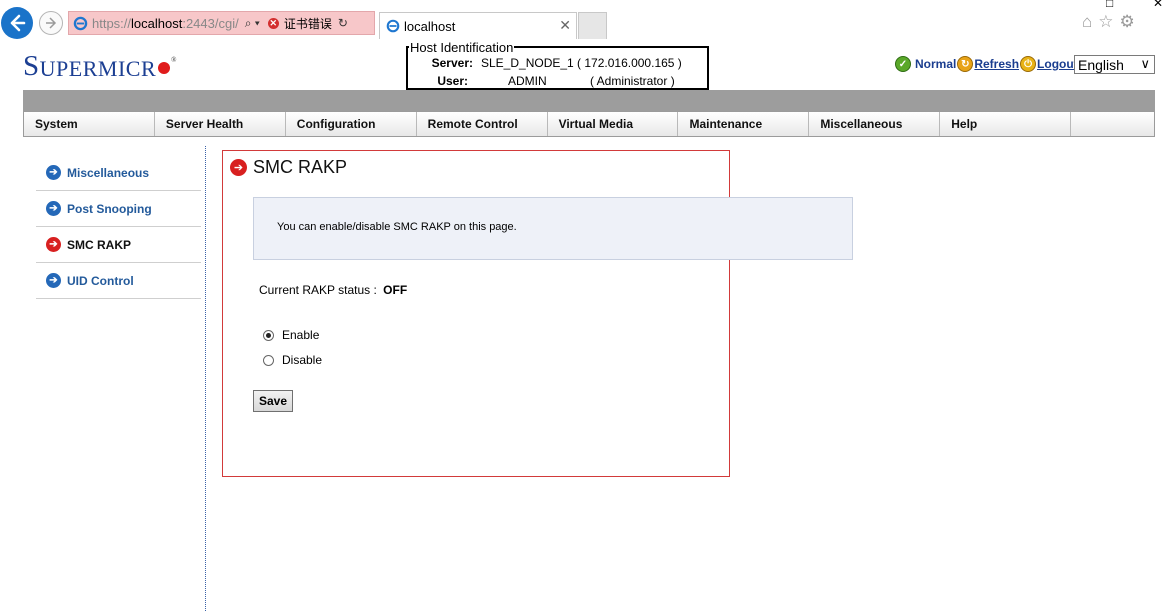 The height and width of the screenshot is (611, 1164). Describe the element at coordinates (1028, 64) in the screenshot. I see `logout-icon: ⏻` at that location.